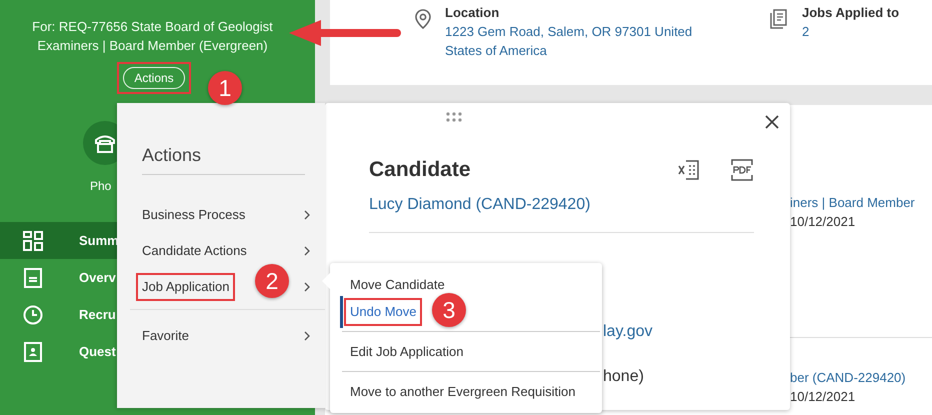  Describe the element at coordinates (153, 27) in the screenshot. I see `requisition-title: For: REQ-77656 State Board of Geologist` at that location.